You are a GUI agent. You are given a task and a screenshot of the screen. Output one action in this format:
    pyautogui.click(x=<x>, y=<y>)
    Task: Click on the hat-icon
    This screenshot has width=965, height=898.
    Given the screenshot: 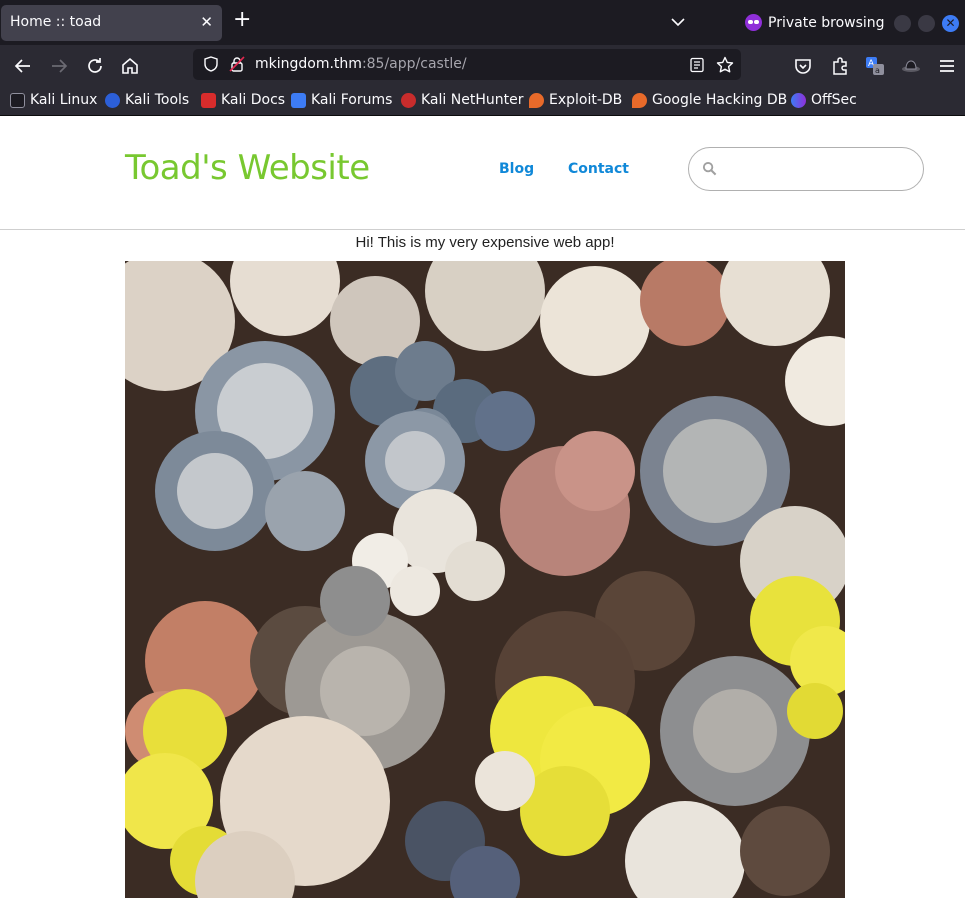 What is the action you would take?
    pyautogui.click(x=911, y=66)
    